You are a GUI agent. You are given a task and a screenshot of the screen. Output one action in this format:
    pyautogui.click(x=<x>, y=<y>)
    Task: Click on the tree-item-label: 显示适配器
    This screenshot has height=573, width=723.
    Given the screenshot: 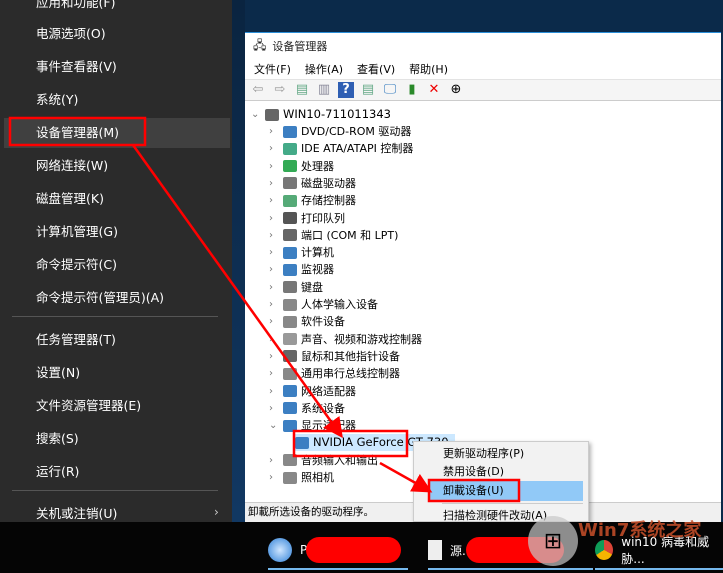 What is the action you would take?
    pyautogui.click(x=328, y=426)
    